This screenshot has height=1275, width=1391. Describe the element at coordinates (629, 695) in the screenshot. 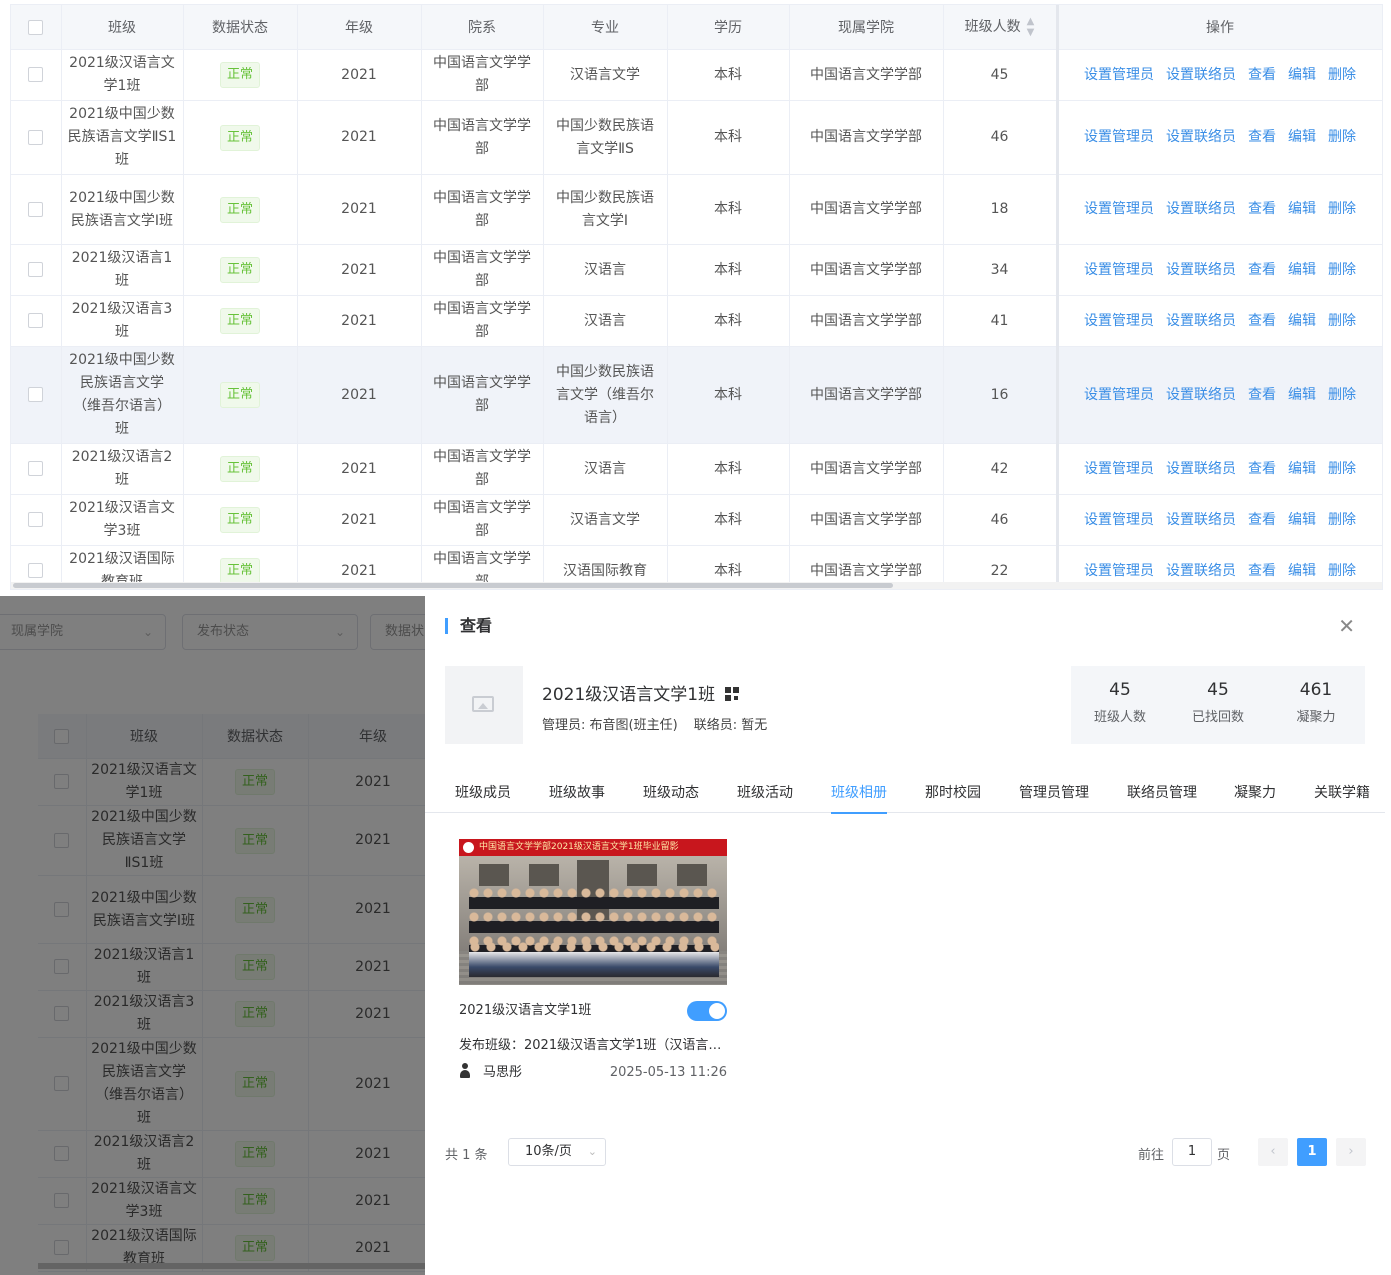

I see `class-name-text: 2021级汉语言文学1班` at that location.